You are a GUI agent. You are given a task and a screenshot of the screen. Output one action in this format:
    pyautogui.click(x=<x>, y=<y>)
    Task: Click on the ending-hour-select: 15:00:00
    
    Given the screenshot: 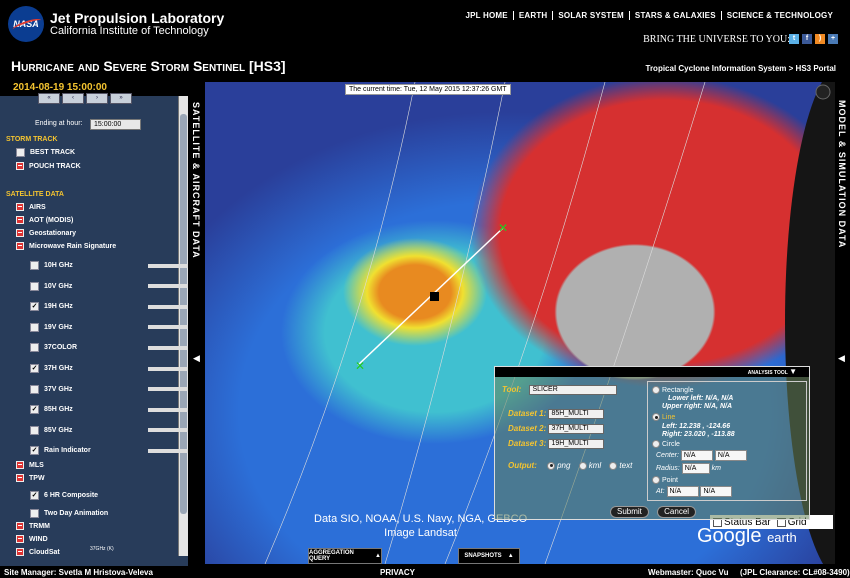 What is the action you would take?
    pyautogui.click(x=115, y=124)
    